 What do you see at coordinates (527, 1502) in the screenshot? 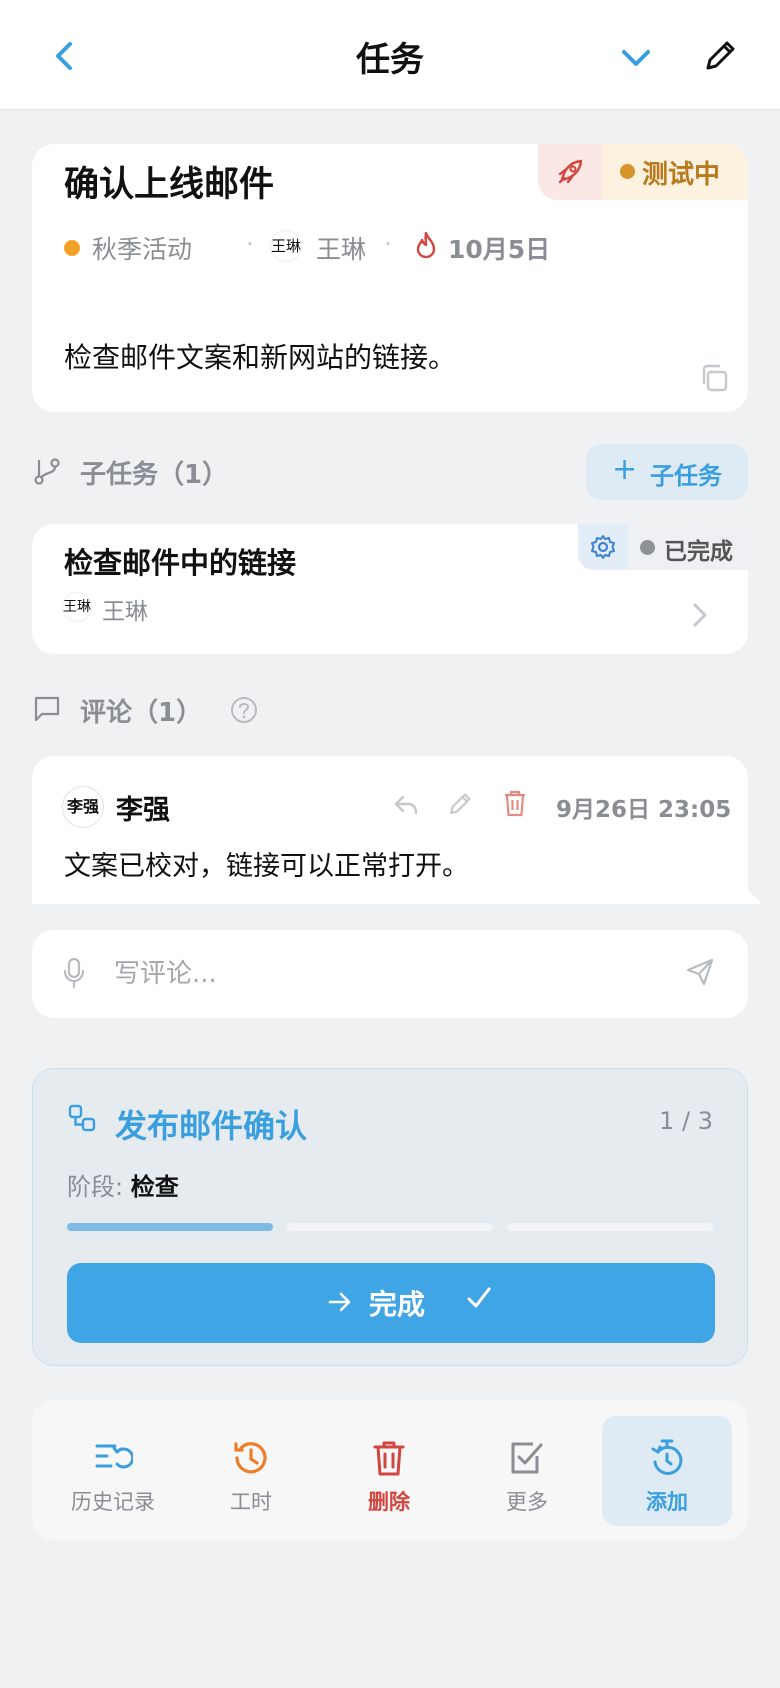
I see `more-label: 更多` at bounding box center [527, 1502].